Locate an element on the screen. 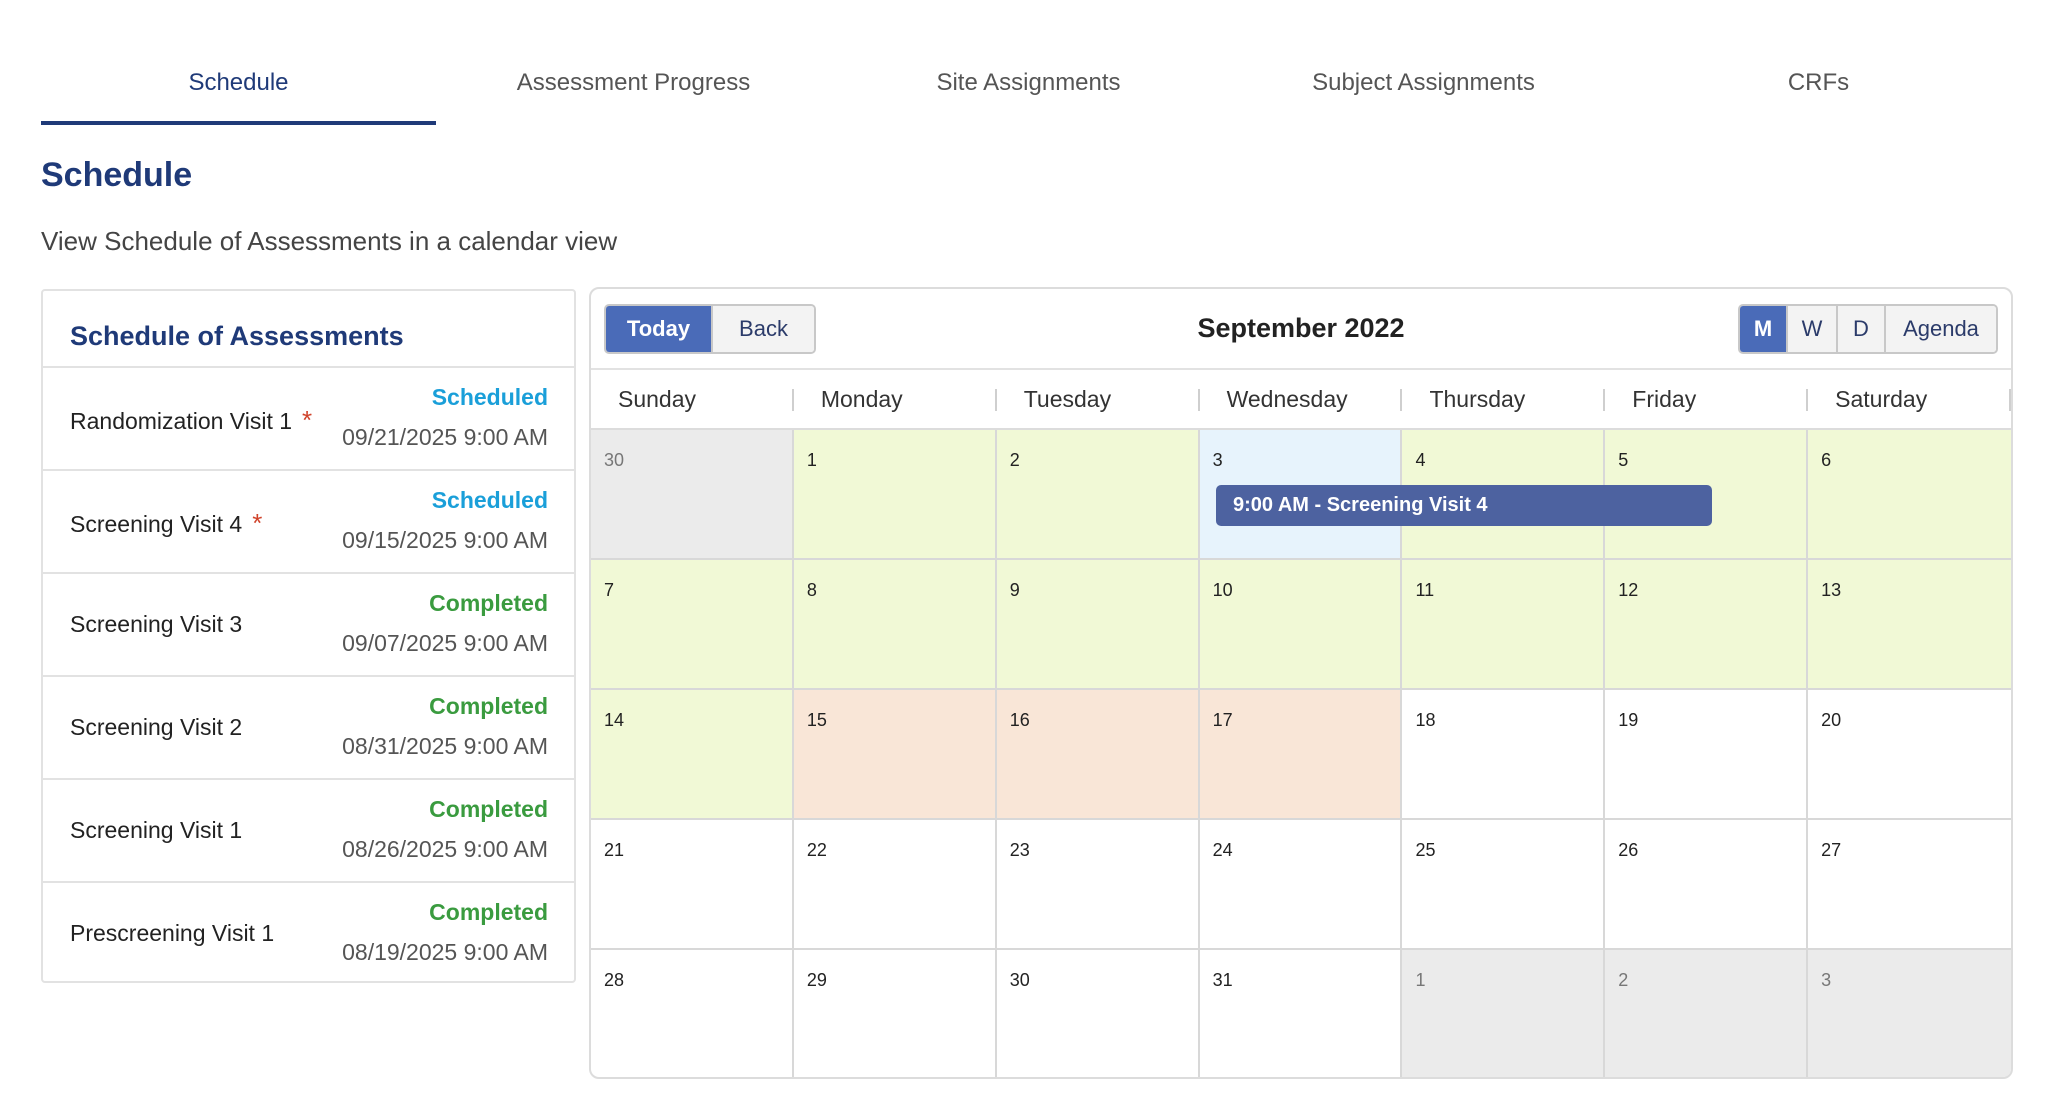 The width and height of the screenshot is (2048, 1114). calendar-day-cell: 21 is located at coordinates (692, 884).